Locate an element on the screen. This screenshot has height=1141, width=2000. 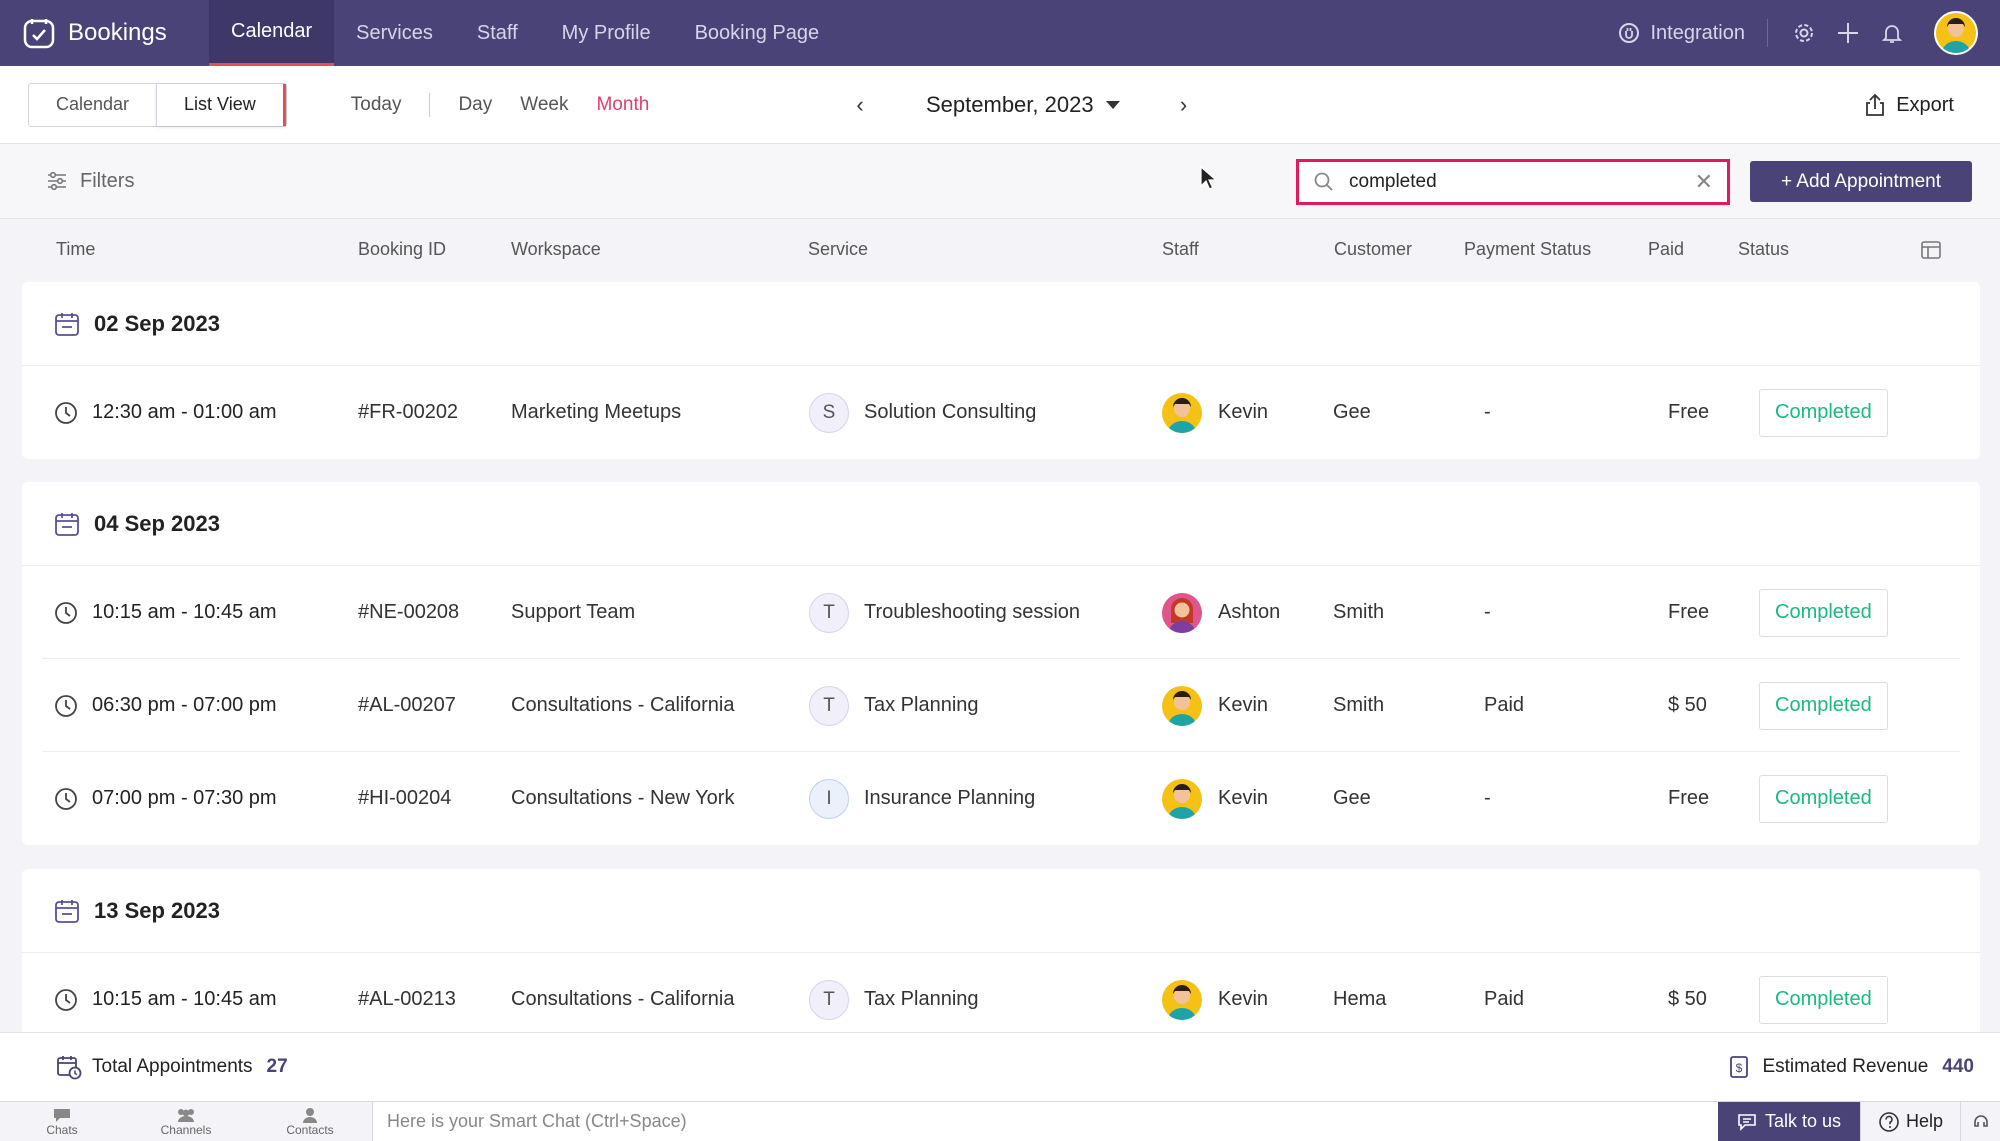
help-icon is located at coordinates (1889, 1121).